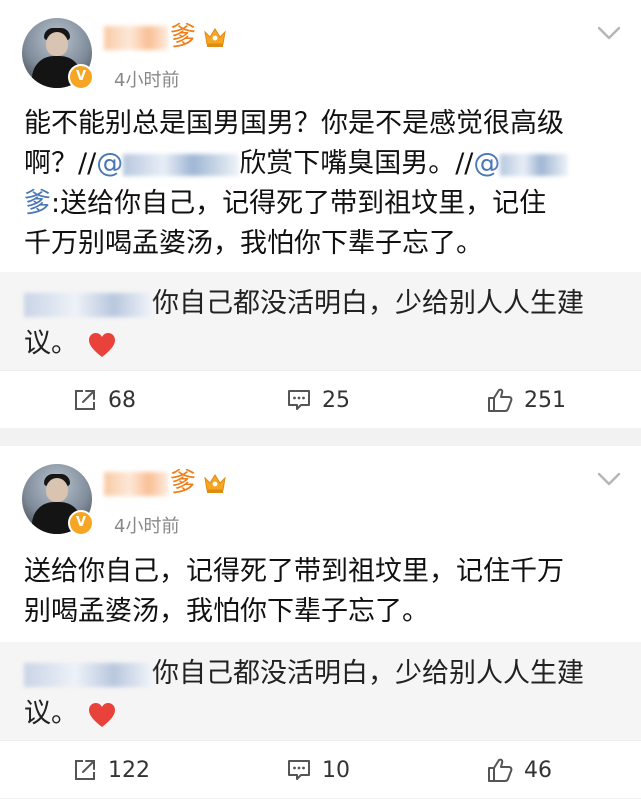 This screenshot has width=641, height=799. What do you see at coordinates (519, 770) in the screenshot?
I see `like-button: 46` at bounding box center [519, 770].